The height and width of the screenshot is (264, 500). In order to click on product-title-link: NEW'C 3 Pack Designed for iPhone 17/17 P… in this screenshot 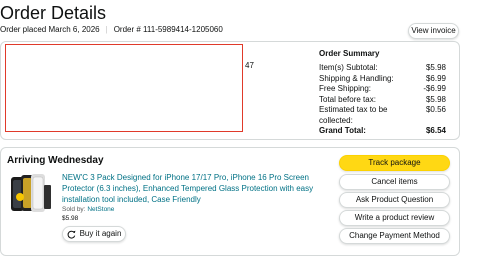, I will do `click(200, 188)`.